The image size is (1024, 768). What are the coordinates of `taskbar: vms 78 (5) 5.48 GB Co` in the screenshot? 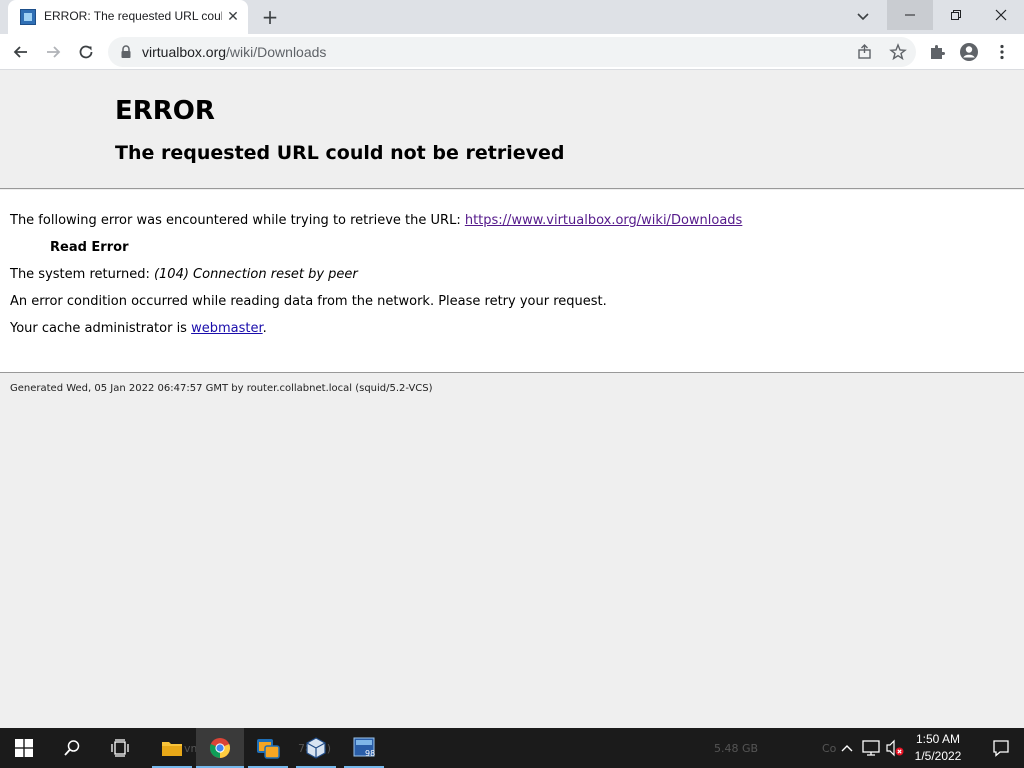 It's located at (512, 748).